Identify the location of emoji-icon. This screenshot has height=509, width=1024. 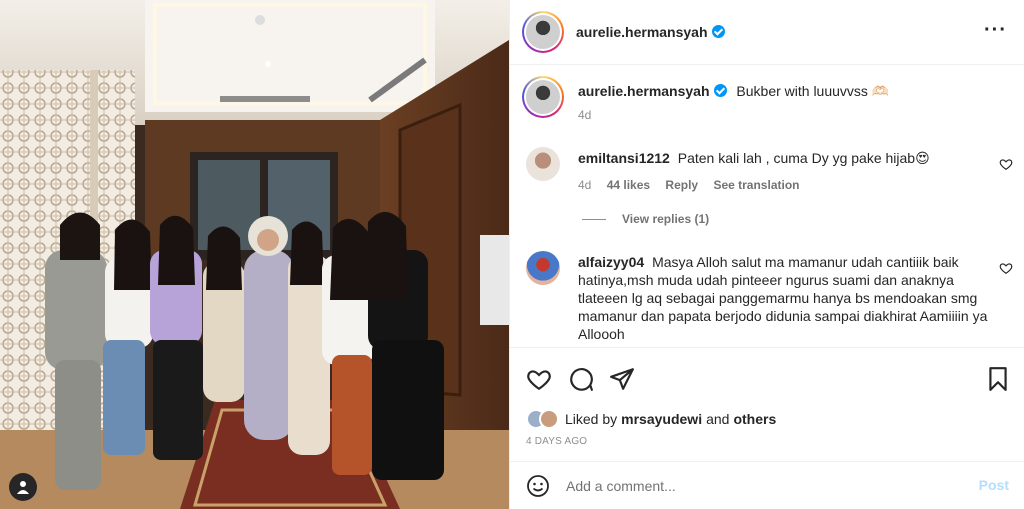
(538, 486).